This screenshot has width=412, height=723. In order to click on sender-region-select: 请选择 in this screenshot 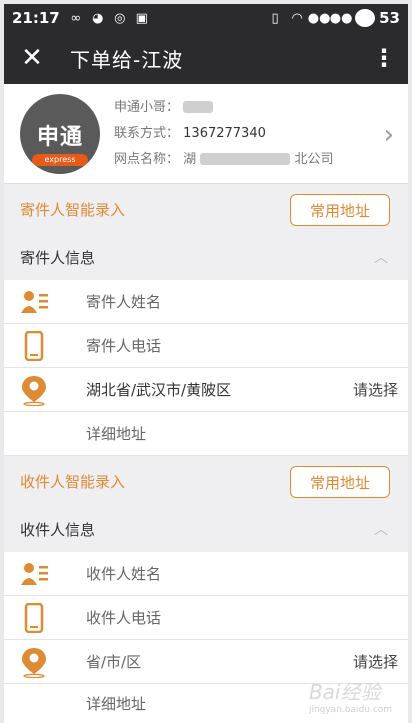, I will do `click(375, 389)`.